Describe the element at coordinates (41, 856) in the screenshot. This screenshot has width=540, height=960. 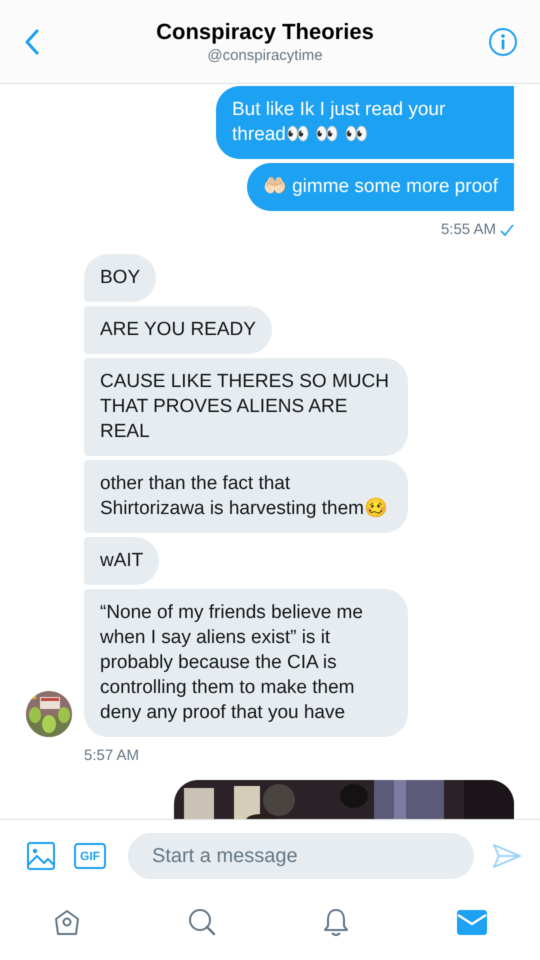
I see `image-icon` at that location.